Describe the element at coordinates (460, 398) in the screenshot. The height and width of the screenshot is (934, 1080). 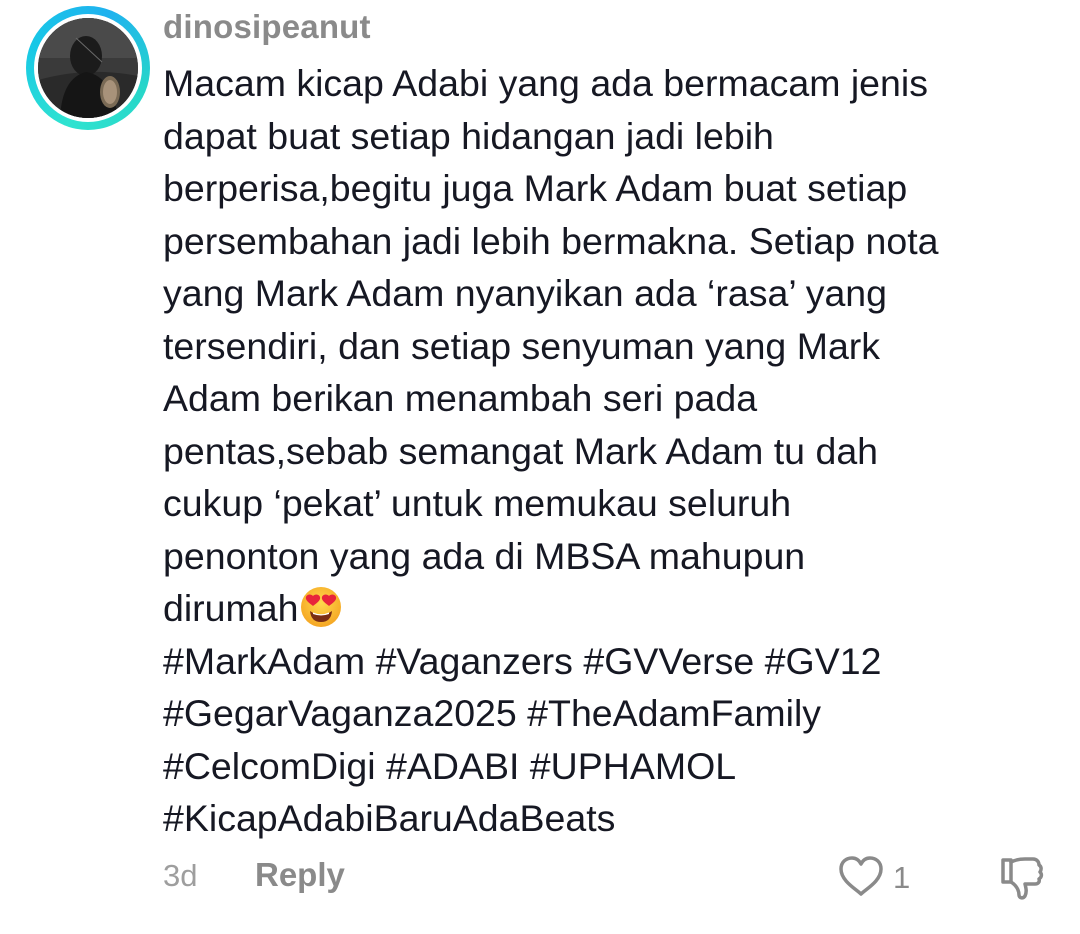
I see `comment-line: Adam berikan menambah seri pada` at that location.